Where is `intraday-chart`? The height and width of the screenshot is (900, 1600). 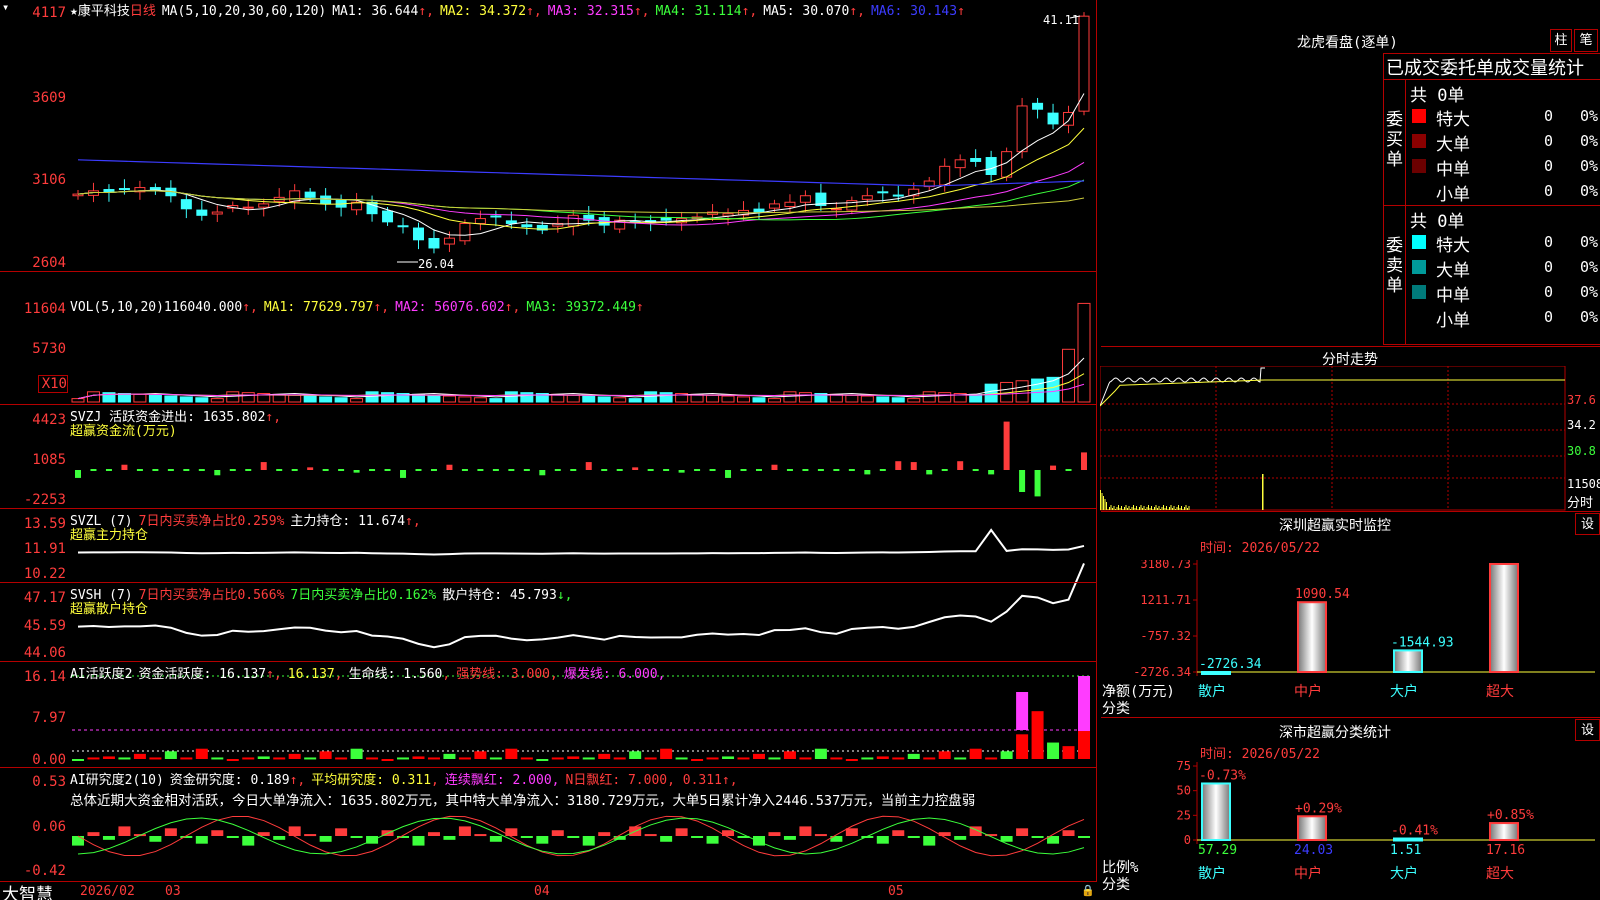
intraday-chart is located at coordinates (1350, 438).